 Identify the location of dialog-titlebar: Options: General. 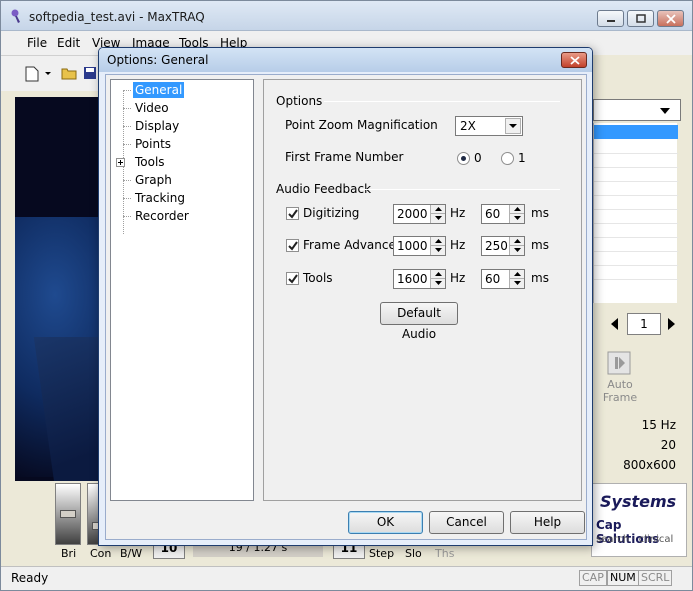
(345, 60).